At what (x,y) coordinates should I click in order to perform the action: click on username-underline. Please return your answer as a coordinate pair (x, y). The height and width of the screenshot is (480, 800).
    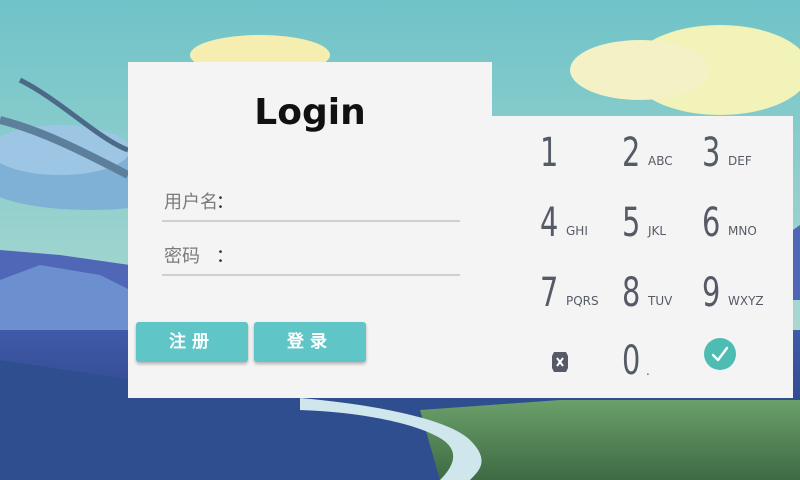
    Looking at the image, I should click on (311, 221).